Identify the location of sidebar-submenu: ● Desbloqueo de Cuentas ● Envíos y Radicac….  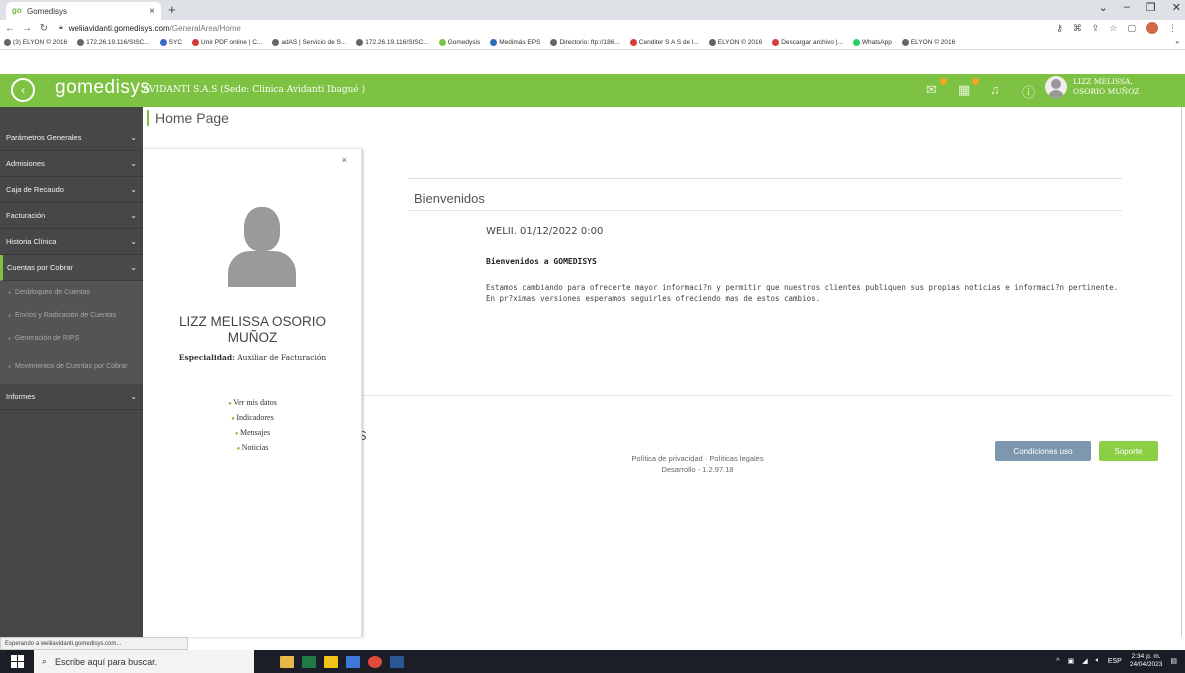
(71, 332).